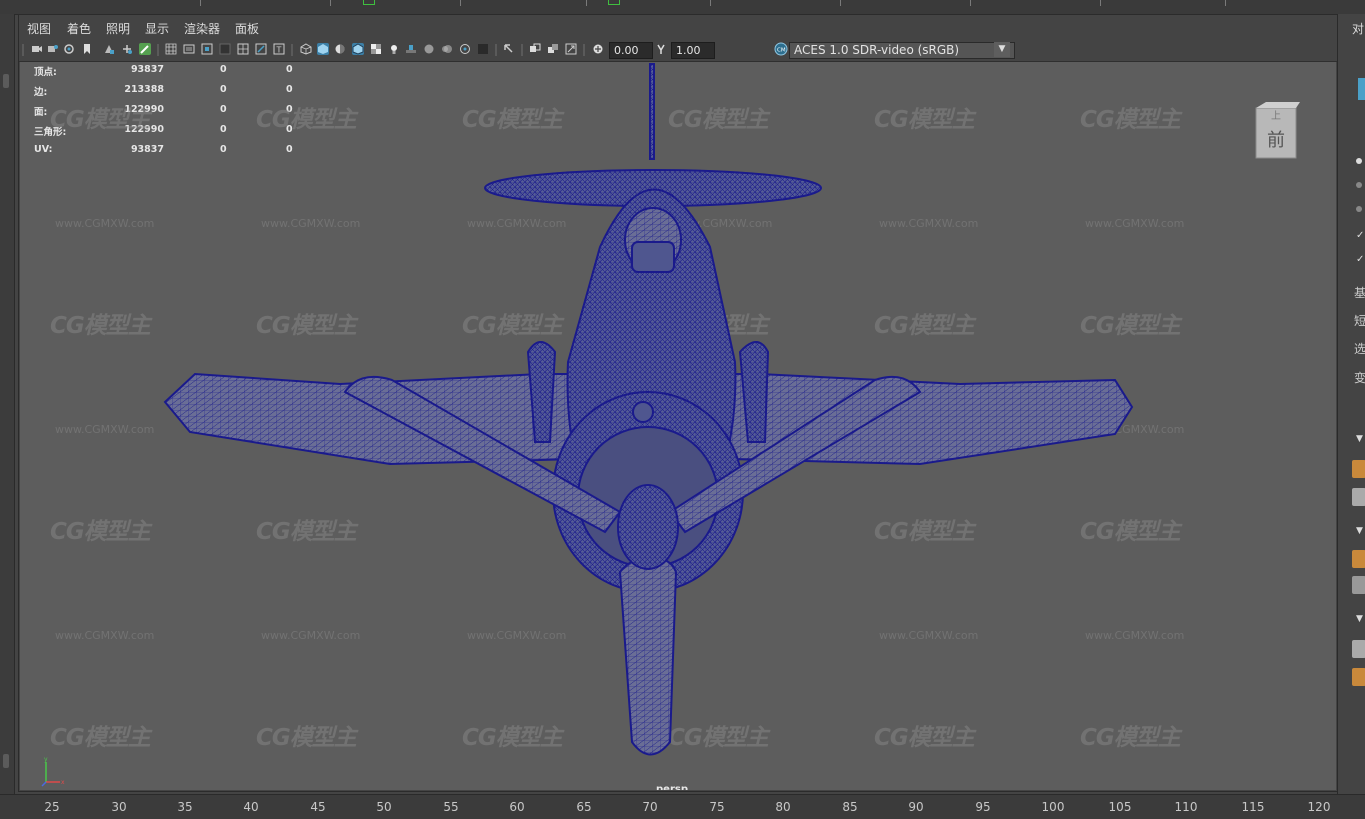 The image size is (1365, 819). What do you see at coordinates (37, 49) in the screenshot?
I see `select-camera-icon` at bounding box center [37, 49].